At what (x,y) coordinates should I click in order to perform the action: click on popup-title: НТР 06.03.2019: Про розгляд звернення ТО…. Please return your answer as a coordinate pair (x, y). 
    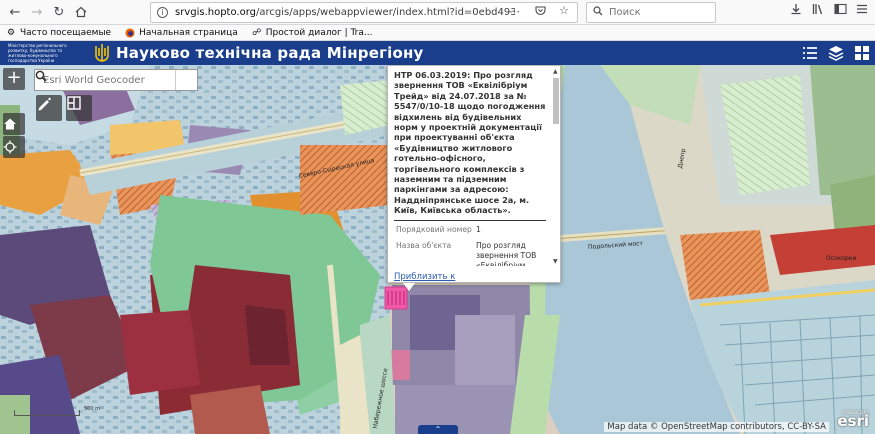
    Looking at the image, I should click on (470, 143).